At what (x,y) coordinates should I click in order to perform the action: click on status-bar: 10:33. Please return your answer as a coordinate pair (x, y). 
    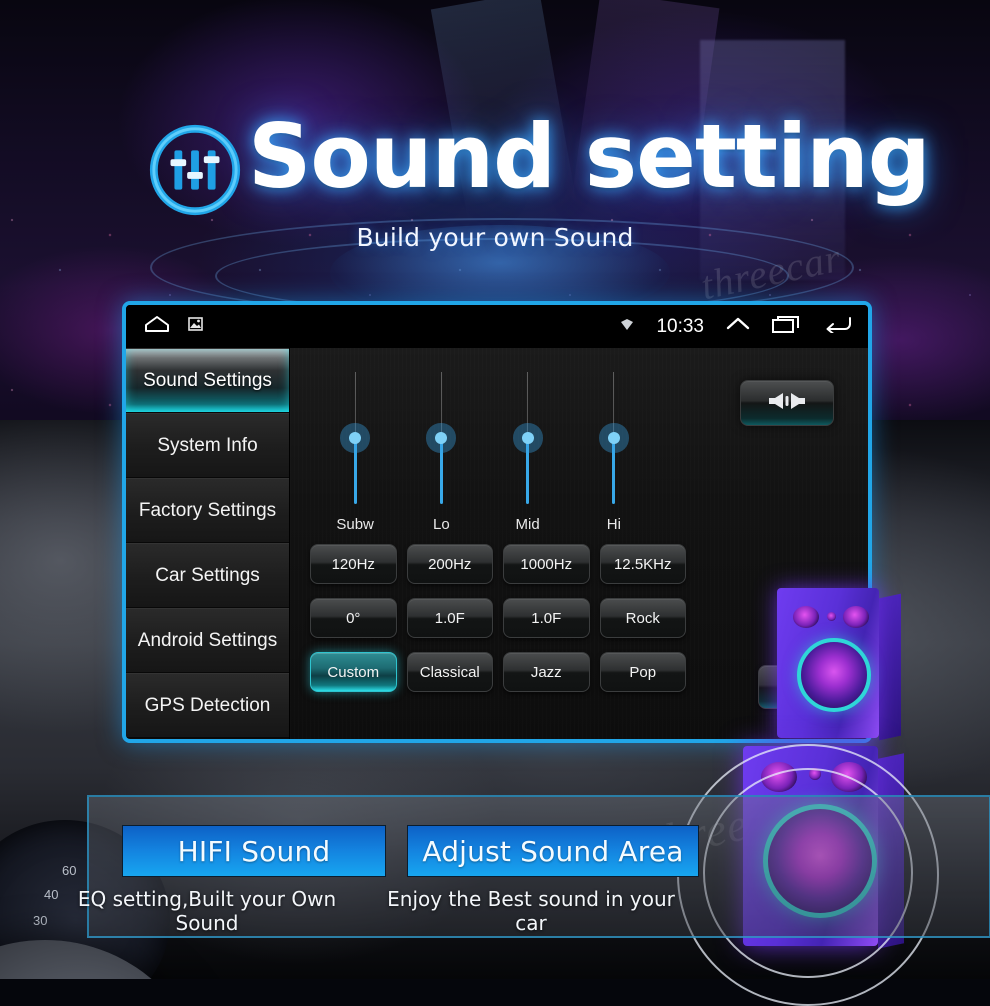
    Looking at the image, I should click on (497, 326).